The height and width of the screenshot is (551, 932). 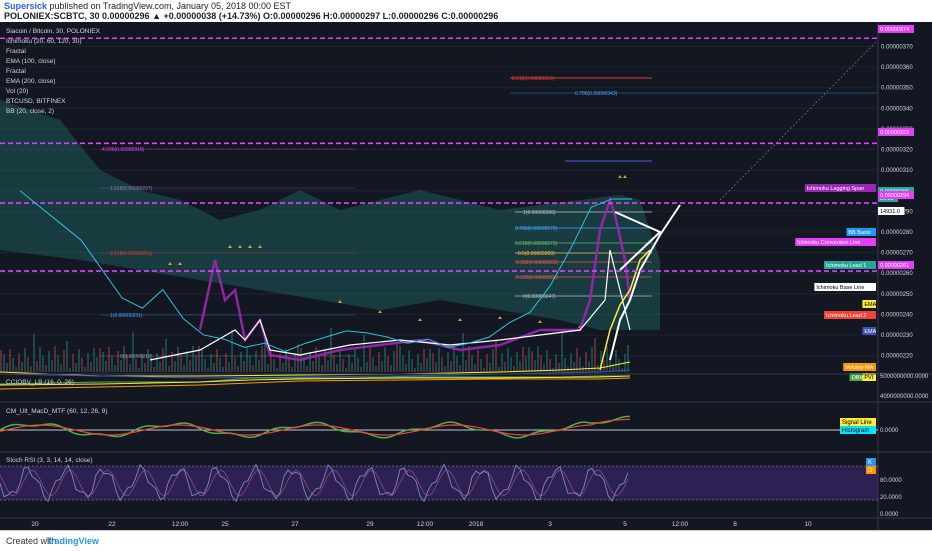 I want to click on price-tick: 0.00000340, so click(x=897, y=109).